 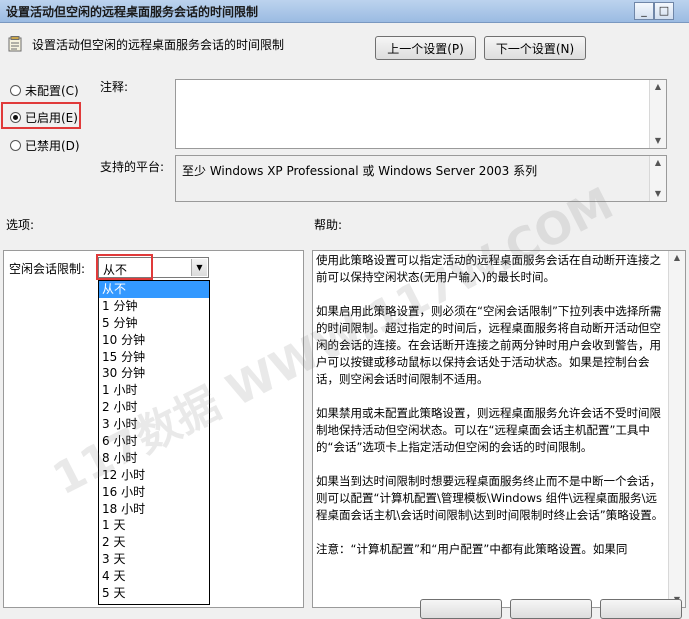 What do you see at coordinates (154, 373) in the screenshot?
I see `dropdown-option: 30 分钟` at bounding box center [154, 373].